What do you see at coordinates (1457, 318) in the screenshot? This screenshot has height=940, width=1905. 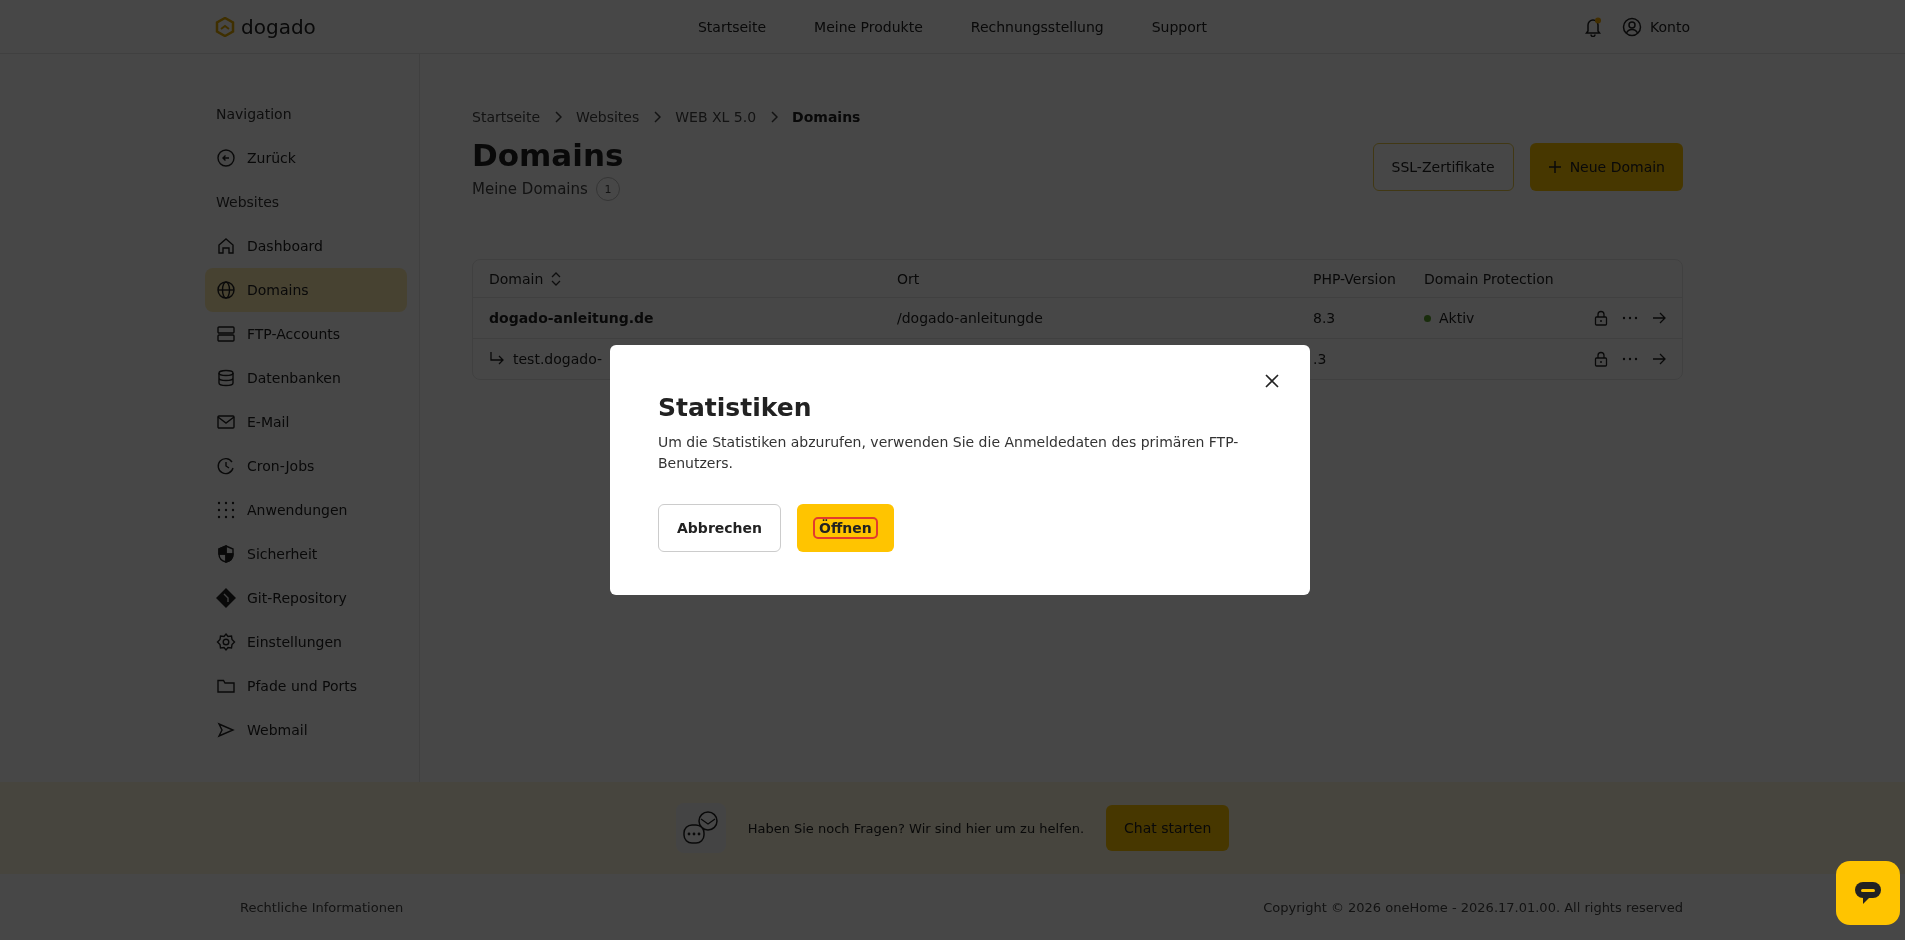 I see `status-text: Aktiv` at bounding box center [1457, 318].